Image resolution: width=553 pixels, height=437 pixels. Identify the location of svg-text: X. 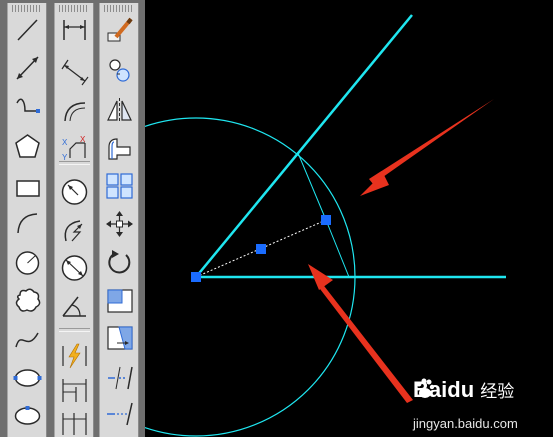
(65, 142).